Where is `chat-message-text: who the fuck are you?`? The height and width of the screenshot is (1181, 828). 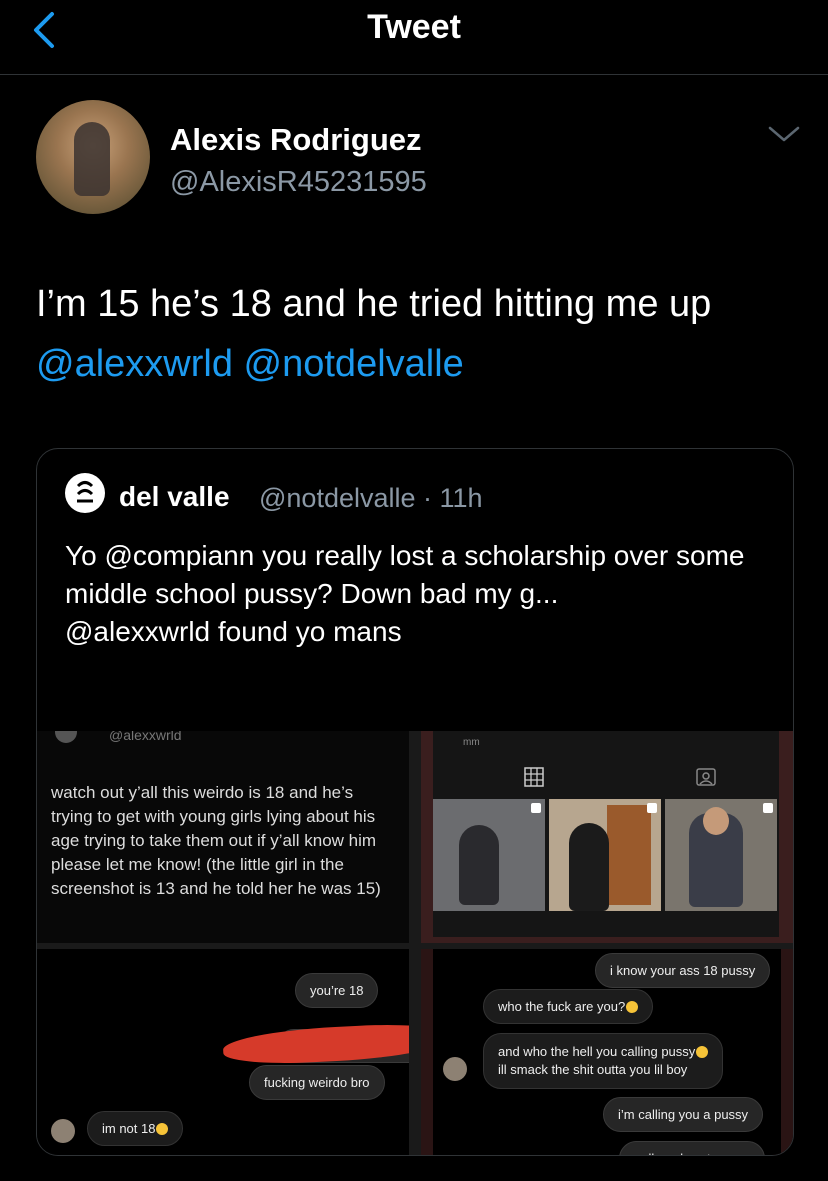 chat-message-text: who the fuck are you? is located at coordinates (562, 1006).